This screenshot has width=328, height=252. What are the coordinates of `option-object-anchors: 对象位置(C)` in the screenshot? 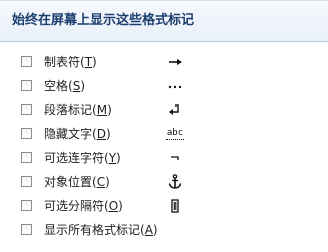 It's located at (164, 182).